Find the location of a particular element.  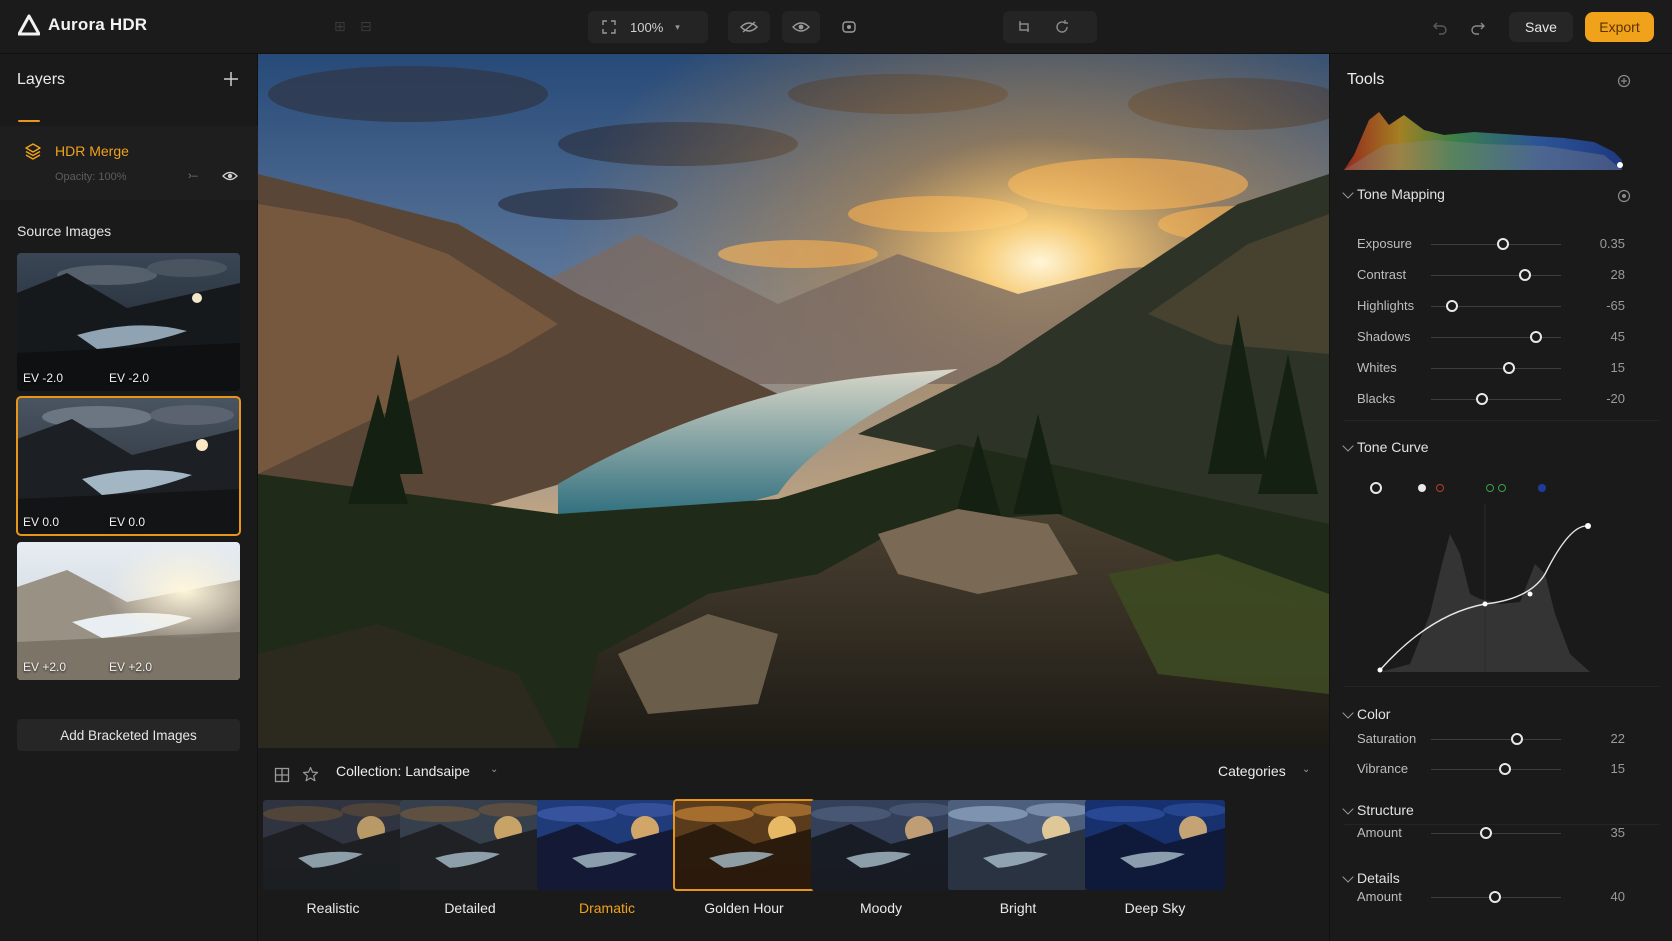

slider-value: -65 is located at coordinates (1615, 305).